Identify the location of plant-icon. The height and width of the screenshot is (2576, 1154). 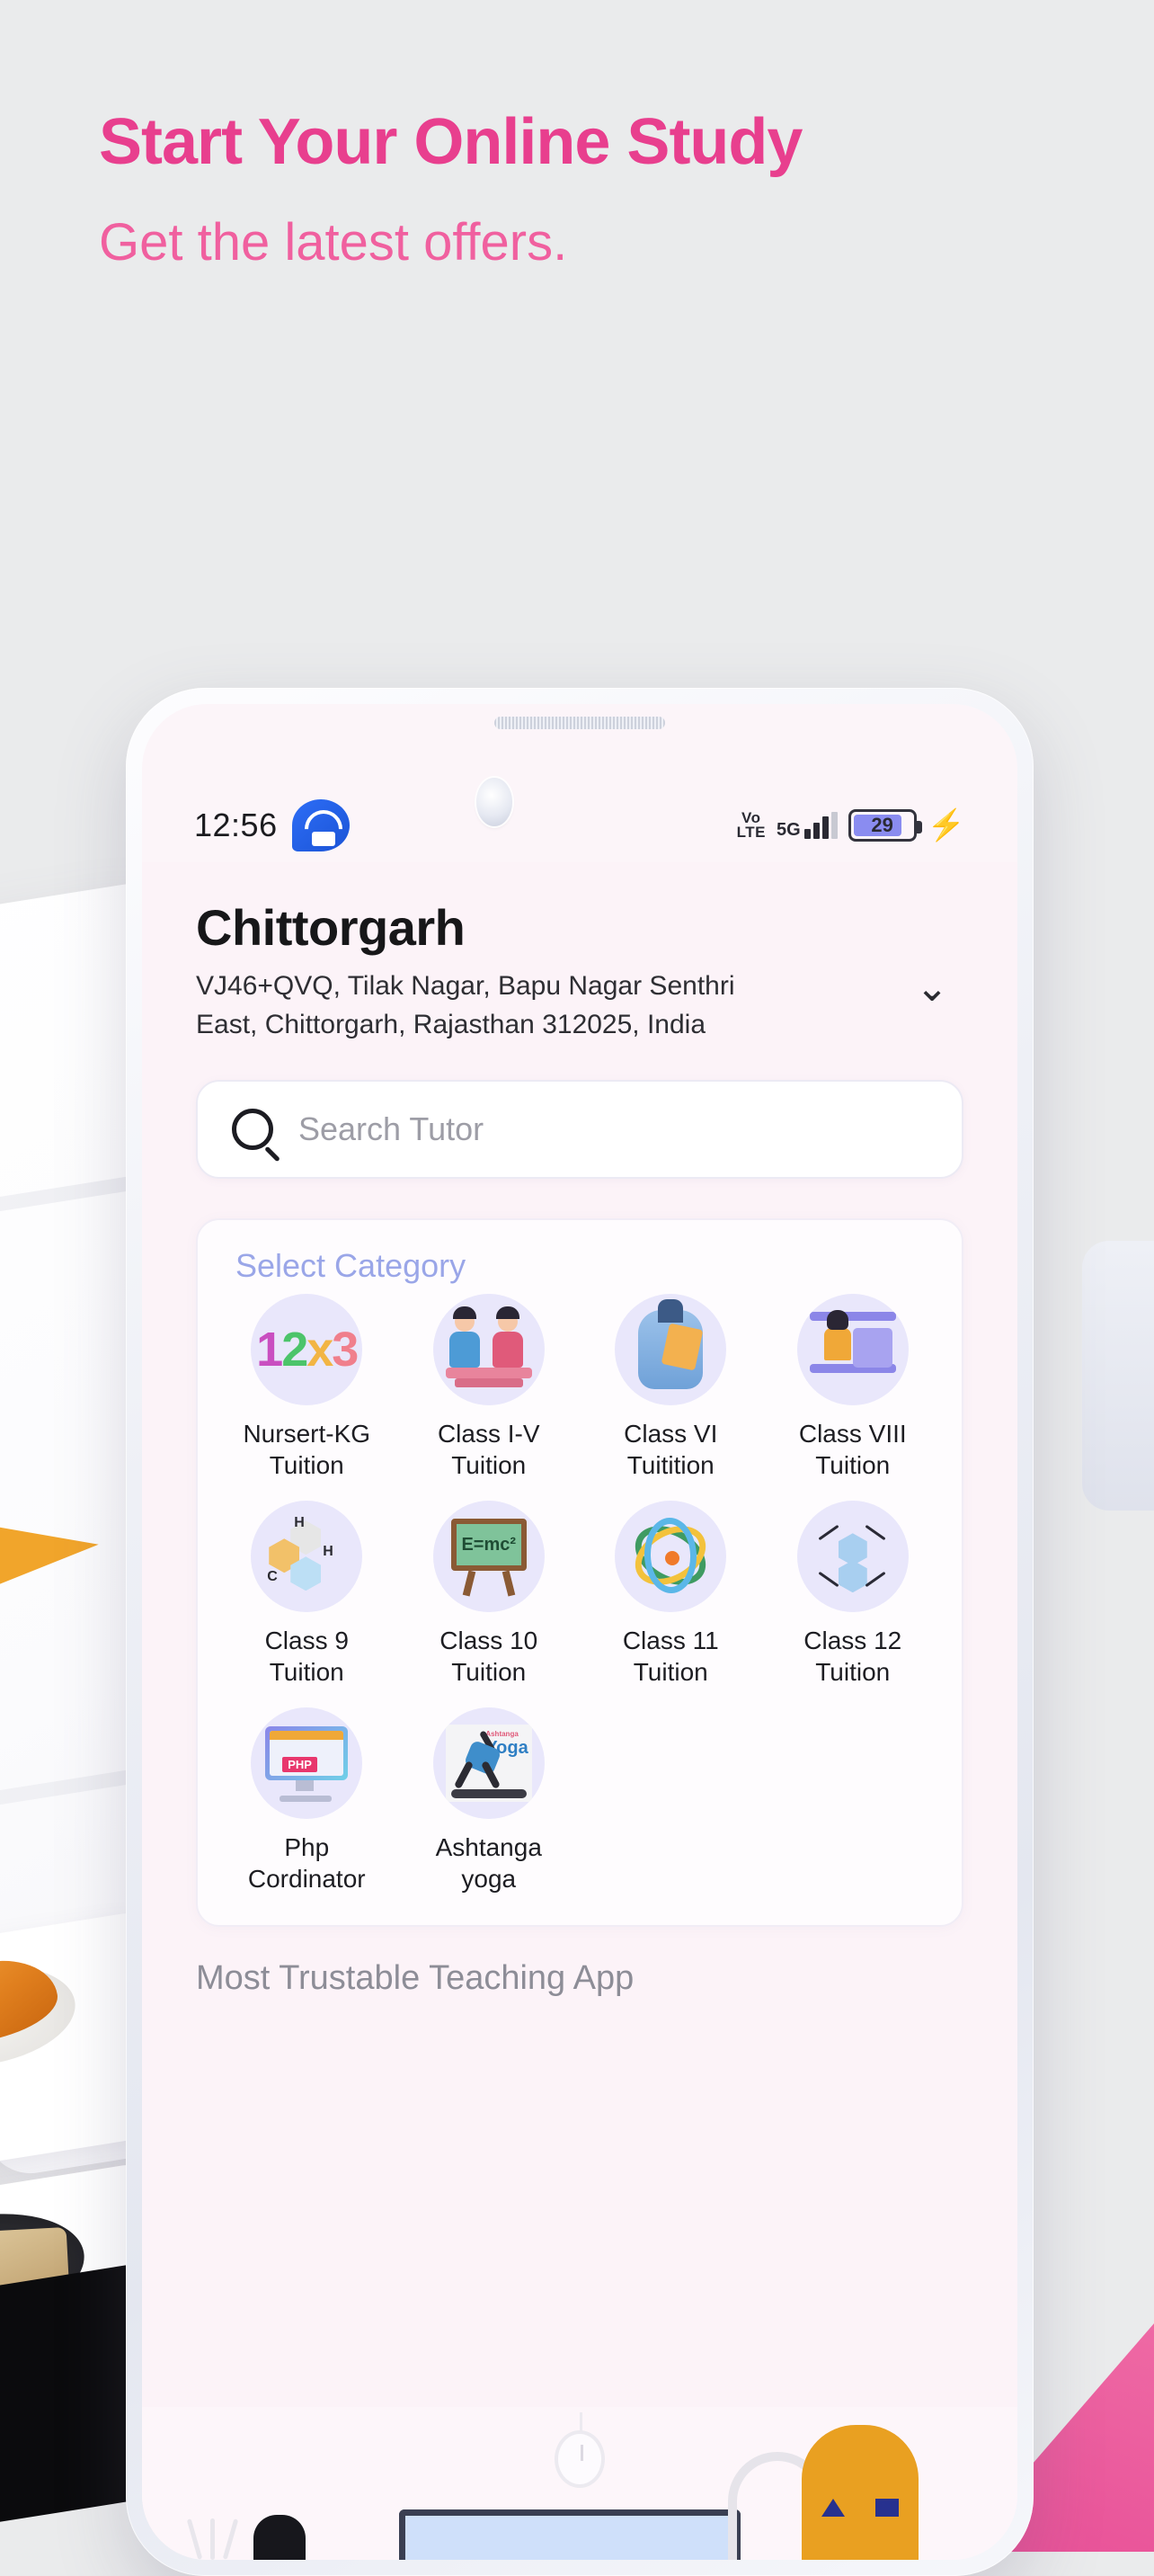
(214, 2531).